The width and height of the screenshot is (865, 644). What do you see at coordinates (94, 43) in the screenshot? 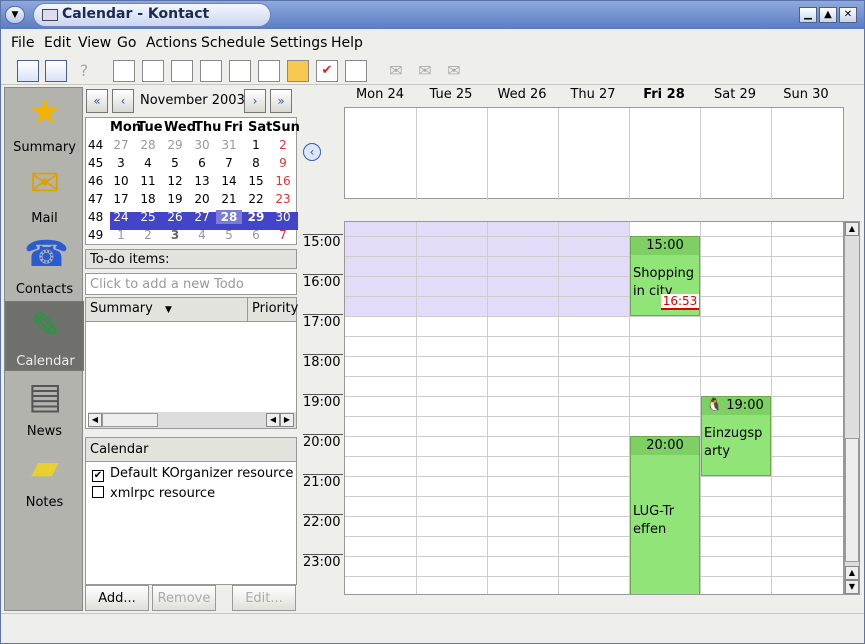
I see `menu-view: View` at bounding box center [94, 43].